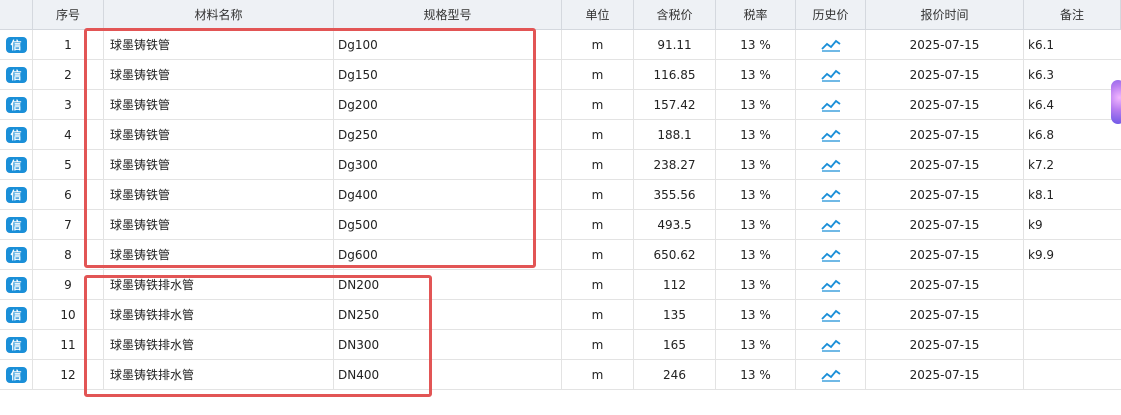 Image resolution: width=1121 pixels, height=415 pixels. What do you see at coordinates (68, 224) in the screenshot?
I see `row-no: 7` at bounding box center [68, 224].